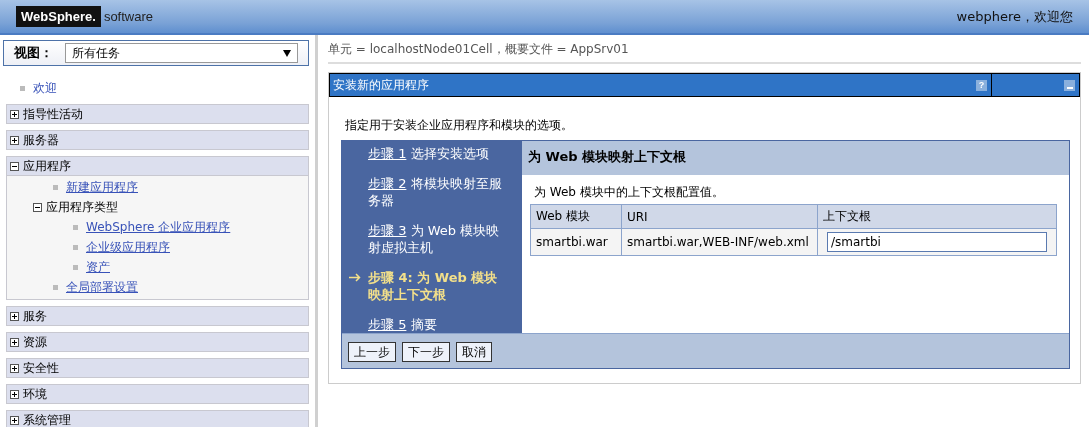 The width and height of the screenshot is (1089, 427). I want to click on step-item: 步骤 5 摘要, so click(402, 324).